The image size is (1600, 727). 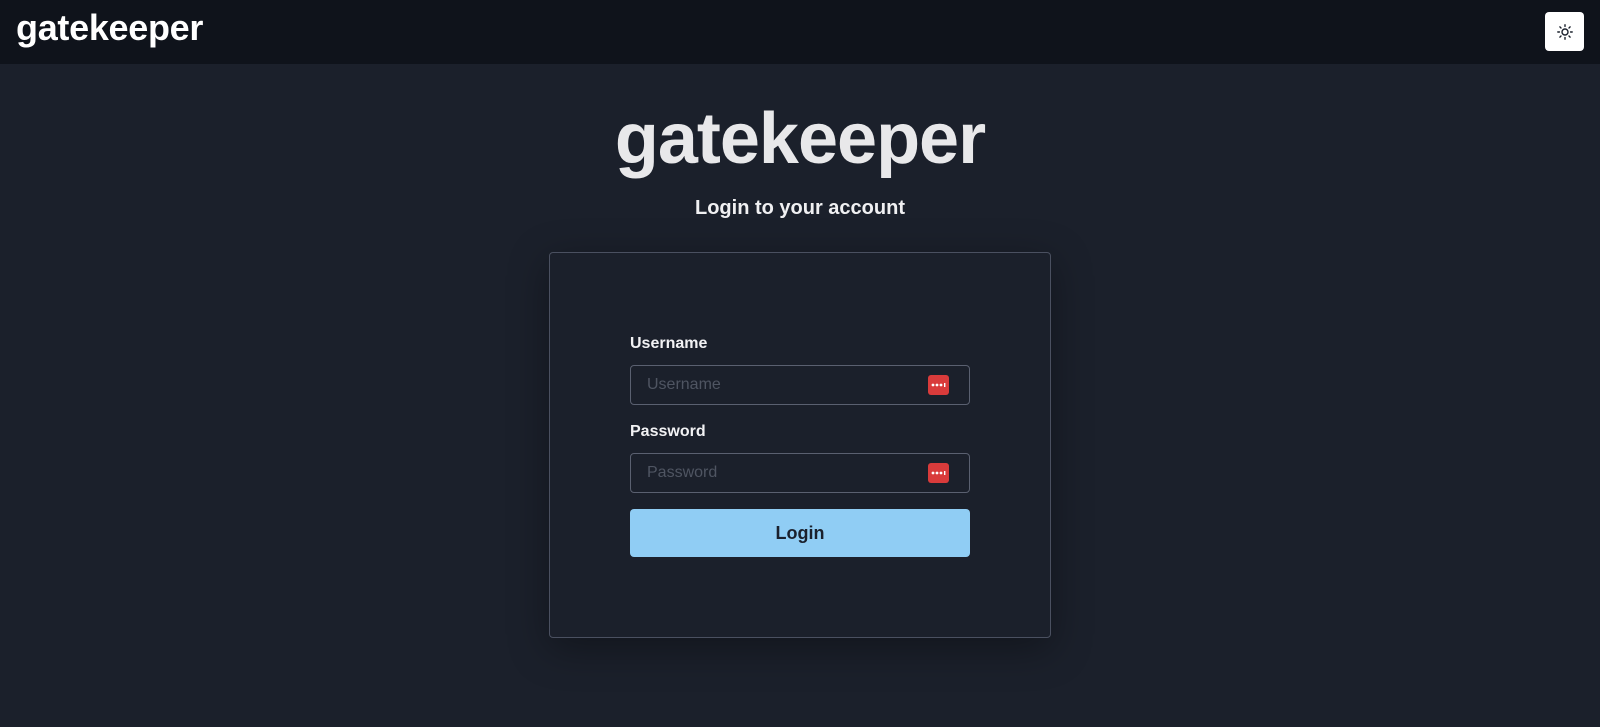 I want to click on password-input, so click(x=776, y=473).